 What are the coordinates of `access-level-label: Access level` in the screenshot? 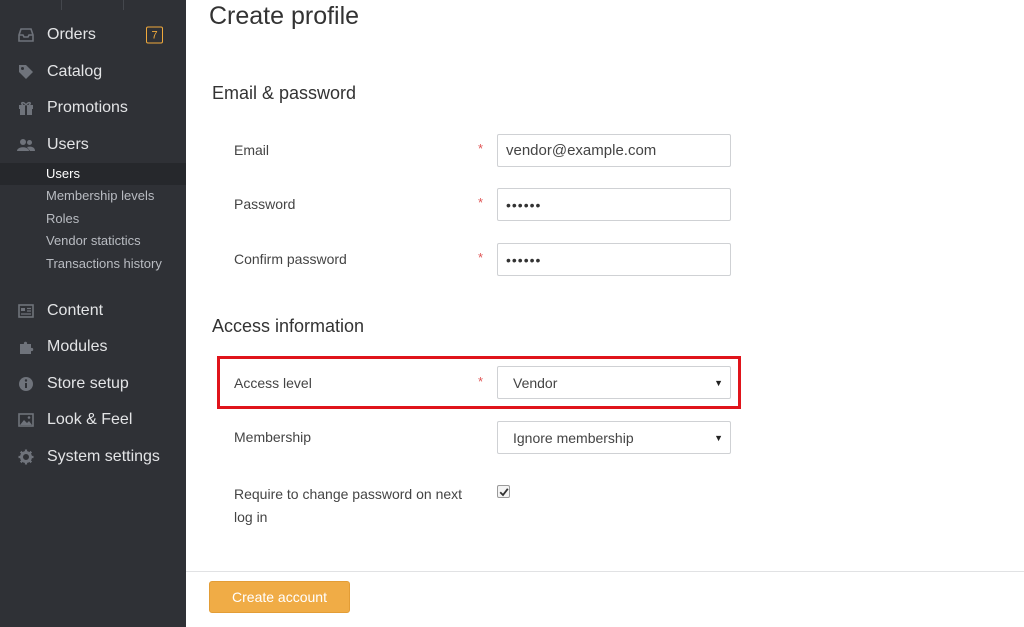 It's located at (273, 383).